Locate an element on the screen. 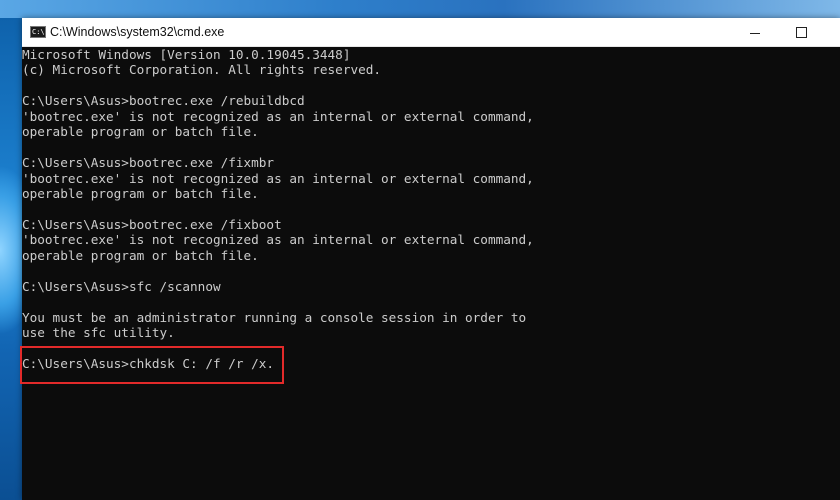 This screenshot has width=840, height=500. title-bar: C:\ C:\Windows\system32\cmd.exe is located at coordinates (431, 32).